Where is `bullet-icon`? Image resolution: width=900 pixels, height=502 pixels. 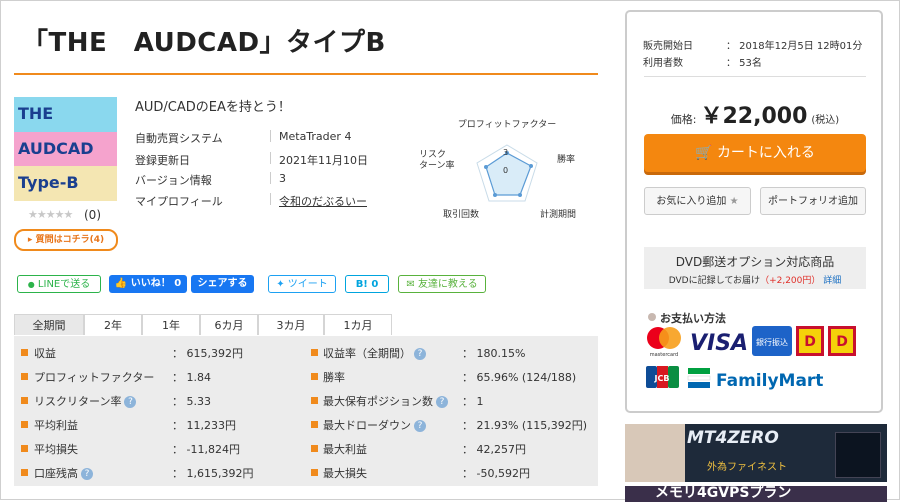
bullet-icon is located at coordinates (652, 317).